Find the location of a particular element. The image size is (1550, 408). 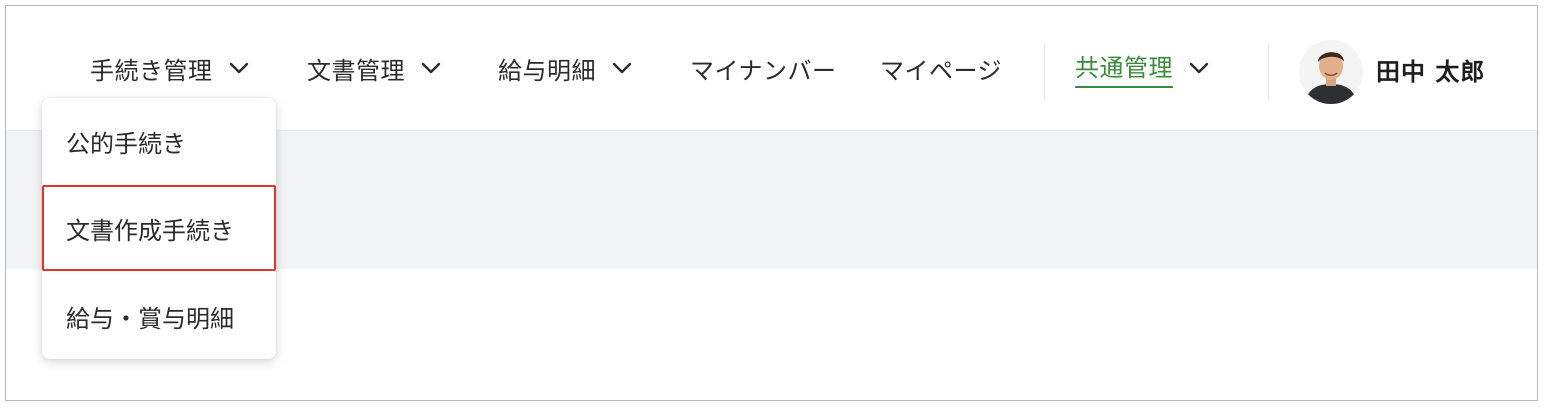

nav-payslip-label: 給与明細 is located at coordinates (547, 70).